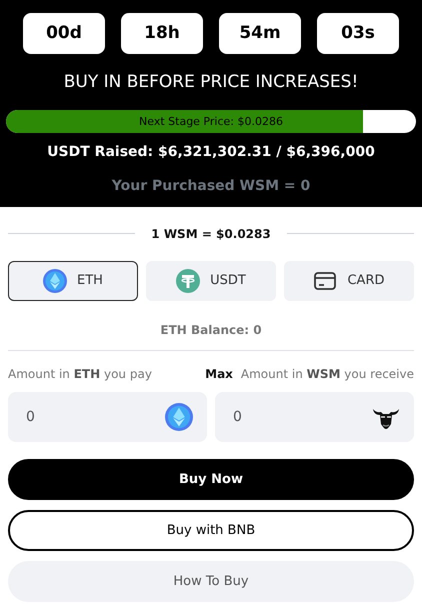  What do you see at coordinates (327, 373) in the screenshot?
I see `receive-label: Amount in WSM you receive` at bounding box center [327, 373].